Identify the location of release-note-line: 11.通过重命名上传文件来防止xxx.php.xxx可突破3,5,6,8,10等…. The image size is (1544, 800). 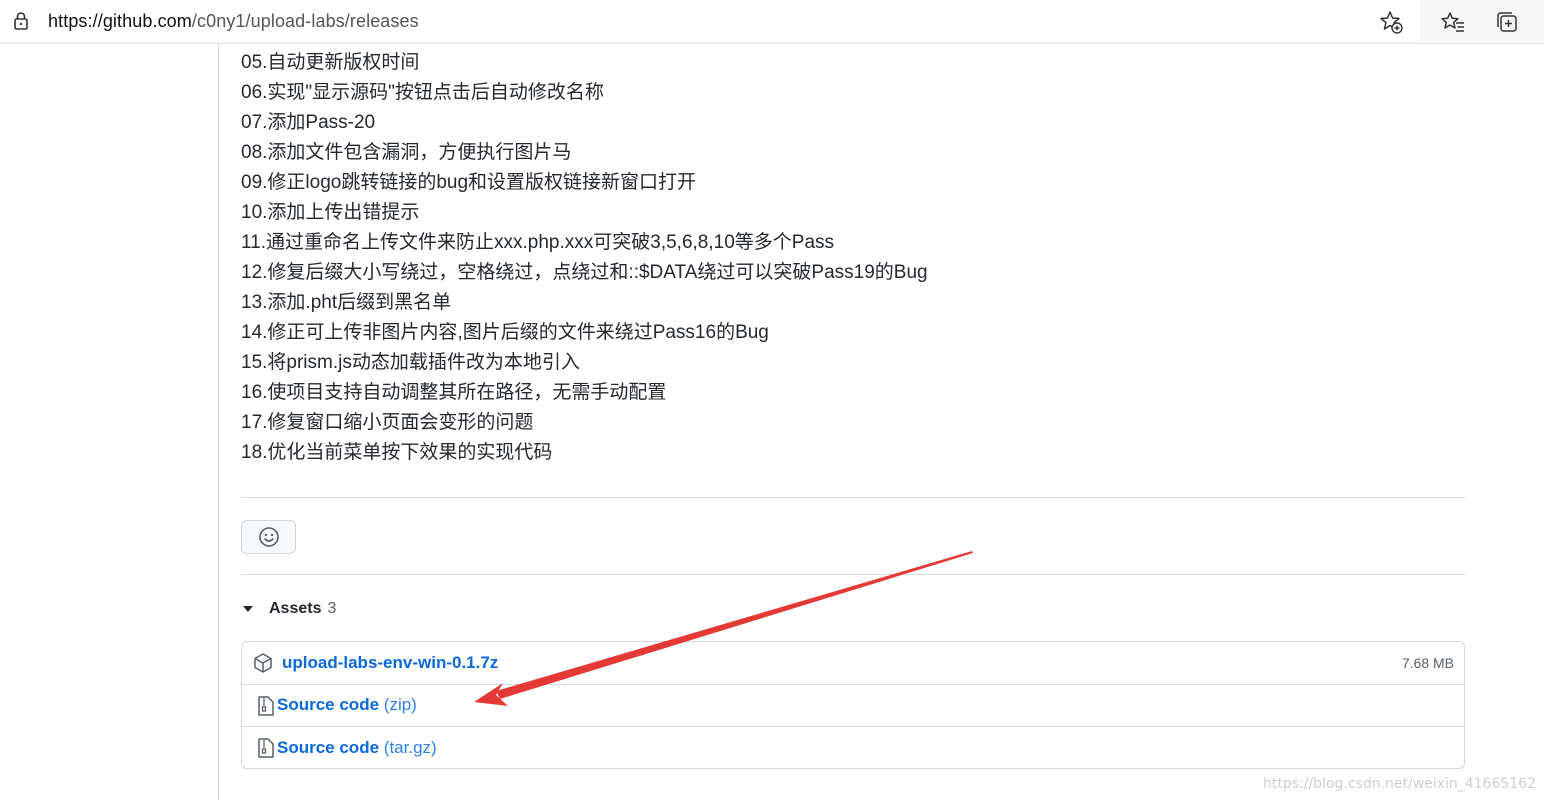
(538, 242).